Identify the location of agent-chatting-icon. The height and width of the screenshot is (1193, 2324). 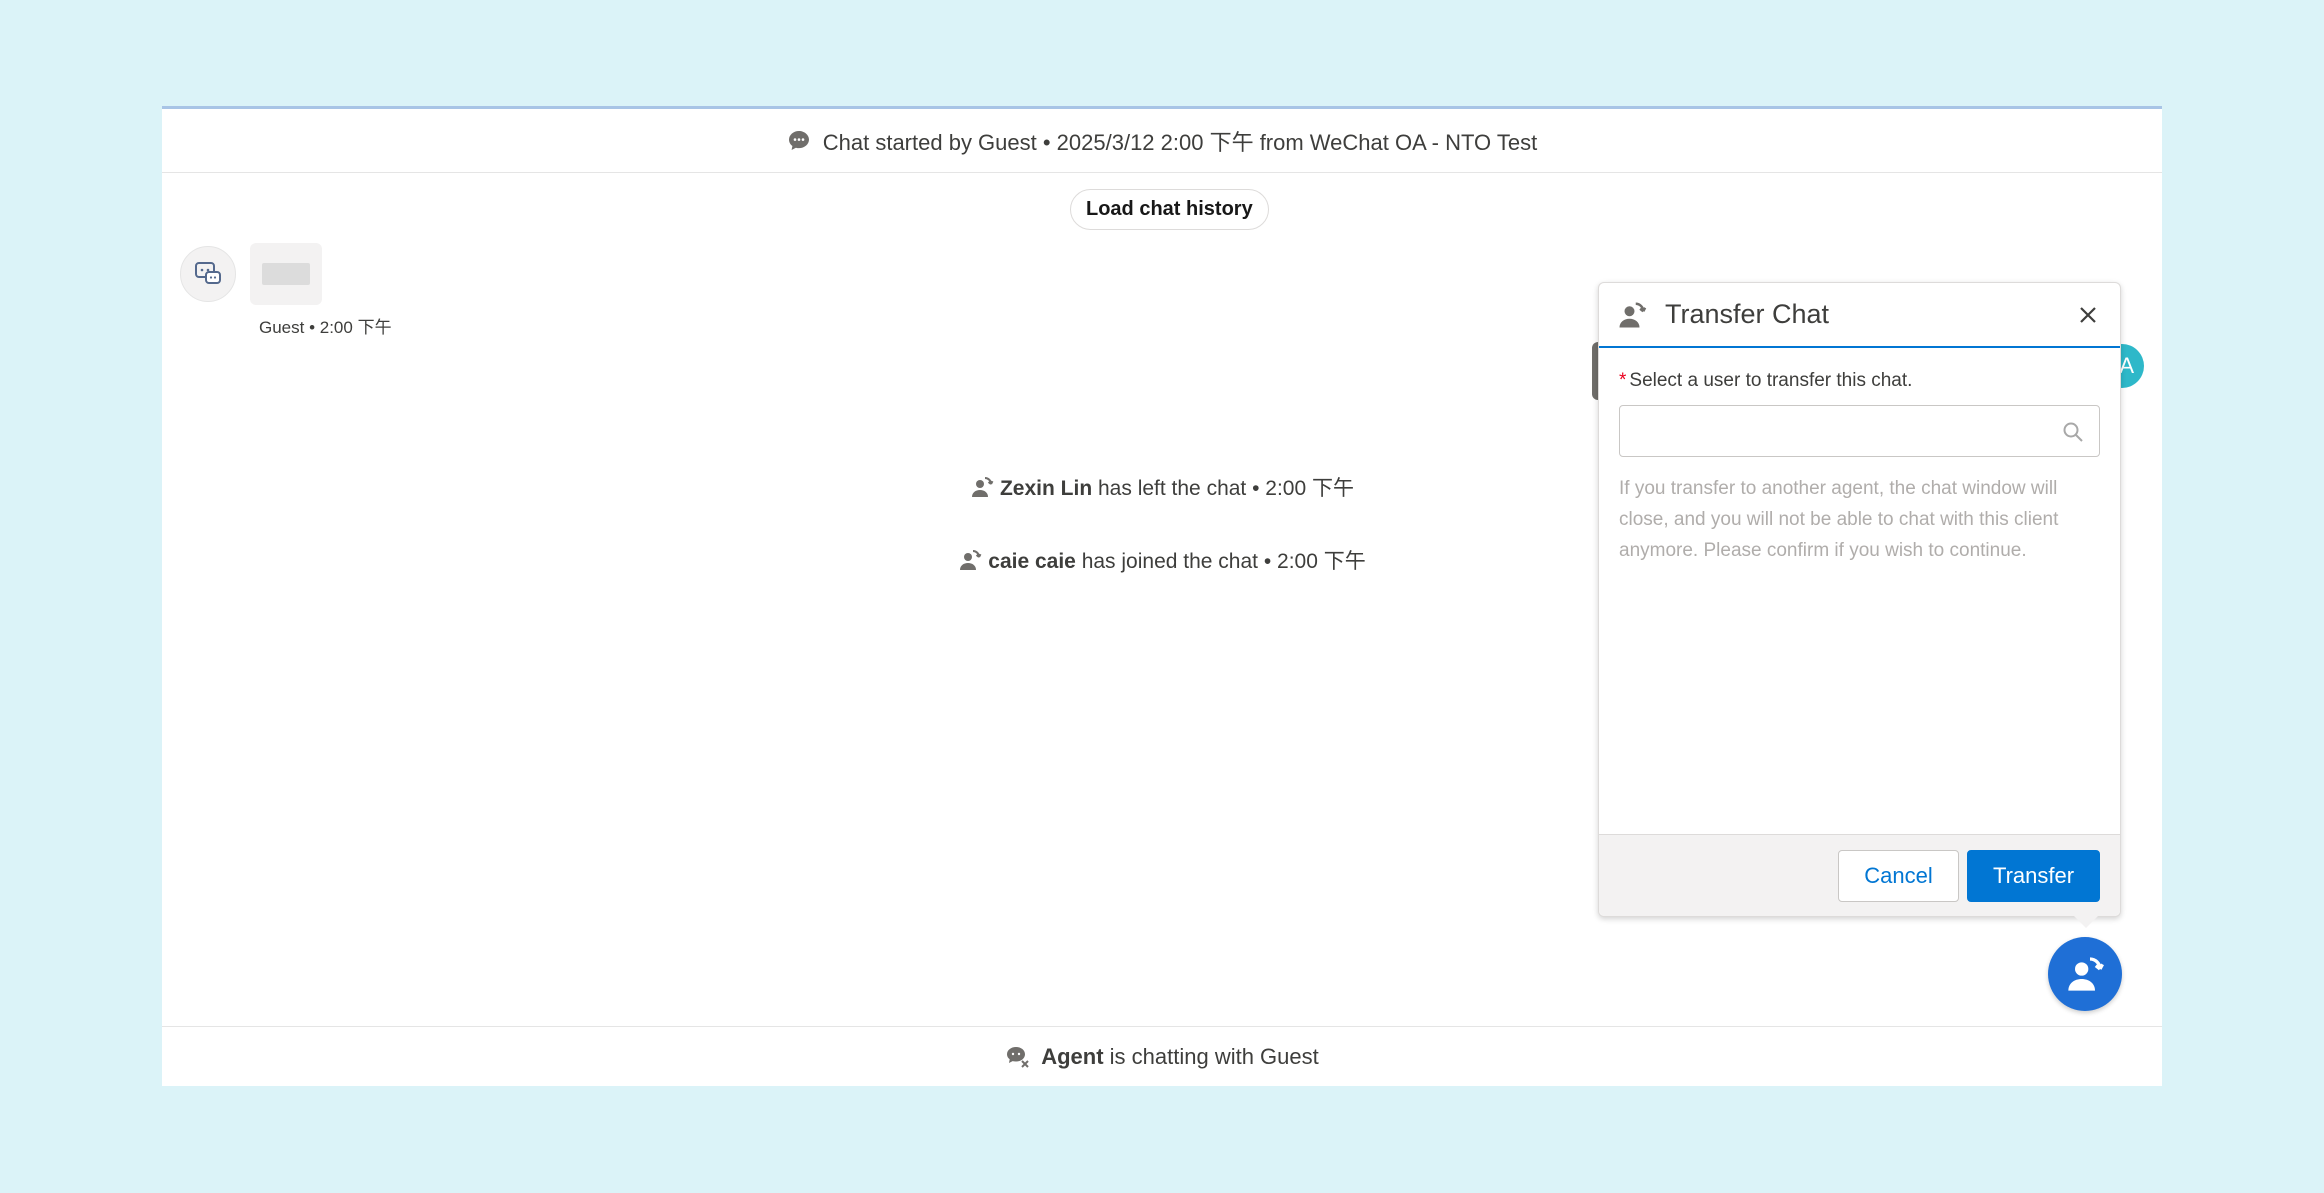
(1018, 1057).